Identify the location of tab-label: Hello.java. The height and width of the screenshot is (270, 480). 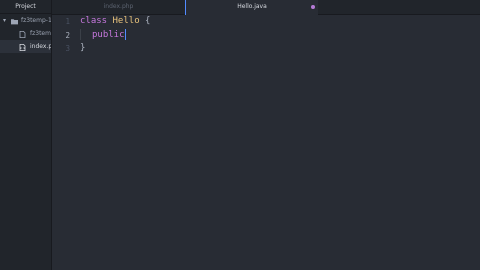
(252, 6).